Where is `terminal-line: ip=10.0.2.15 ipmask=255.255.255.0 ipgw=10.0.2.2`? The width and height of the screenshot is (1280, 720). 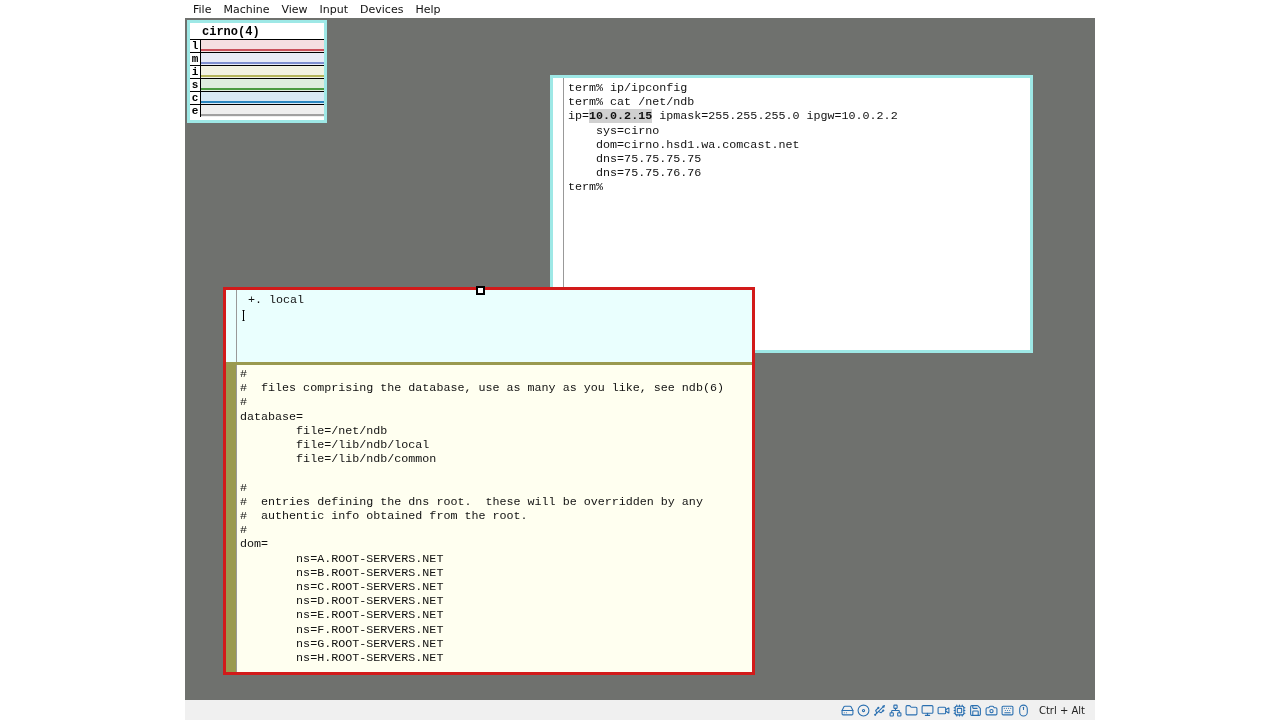 terminal-line: ip=10.0.2.15 ipmask=255.255.255.0 ipgw=10.0.2.2 is located at coordinates (733, 116).